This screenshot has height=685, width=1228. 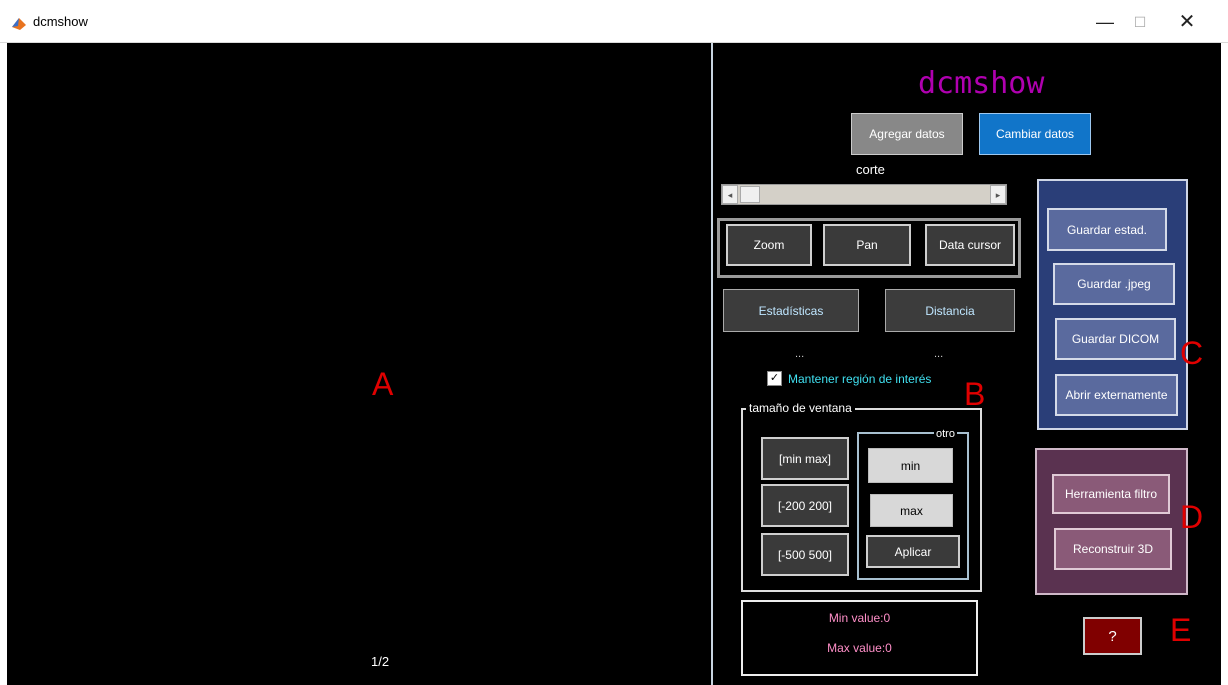 What do you see at coordinates (1224, 364) in the screenshot?
I see `window-border-right` at bounding box center [1224, 364].